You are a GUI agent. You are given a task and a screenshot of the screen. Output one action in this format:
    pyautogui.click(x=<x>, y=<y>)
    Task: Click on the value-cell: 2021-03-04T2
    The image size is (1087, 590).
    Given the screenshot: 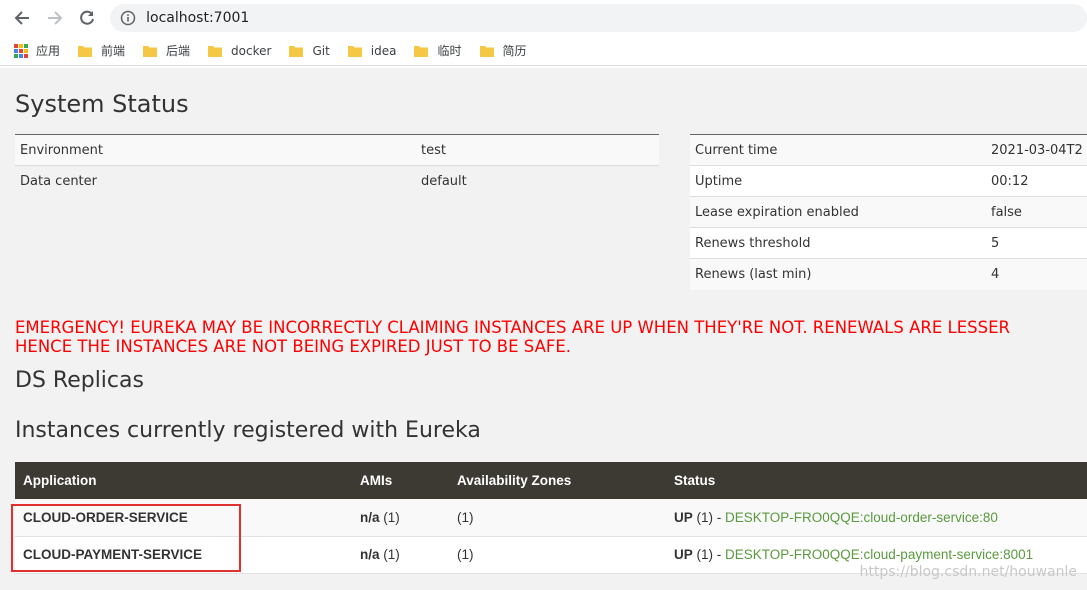 What is the action you would take?
    pyautogui.click(x=1036, y=150)
    